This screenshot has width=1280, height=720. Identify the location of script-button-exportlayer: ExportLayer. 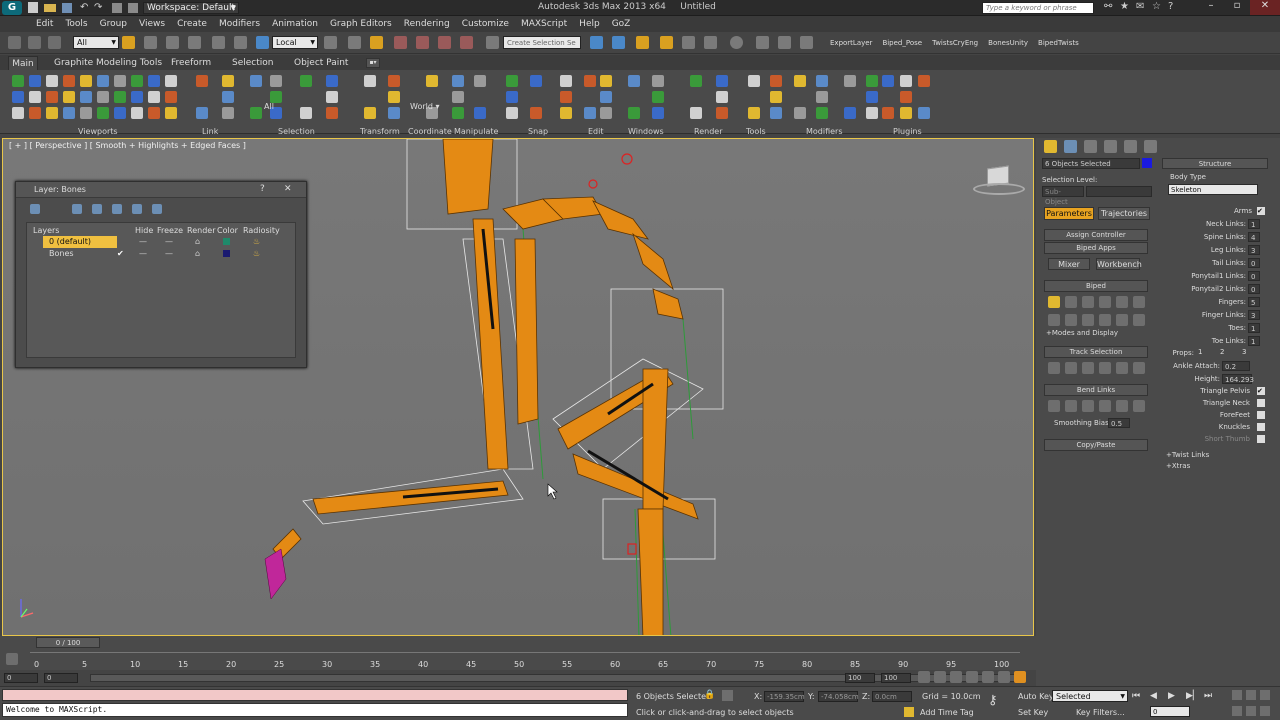
(851, 43).